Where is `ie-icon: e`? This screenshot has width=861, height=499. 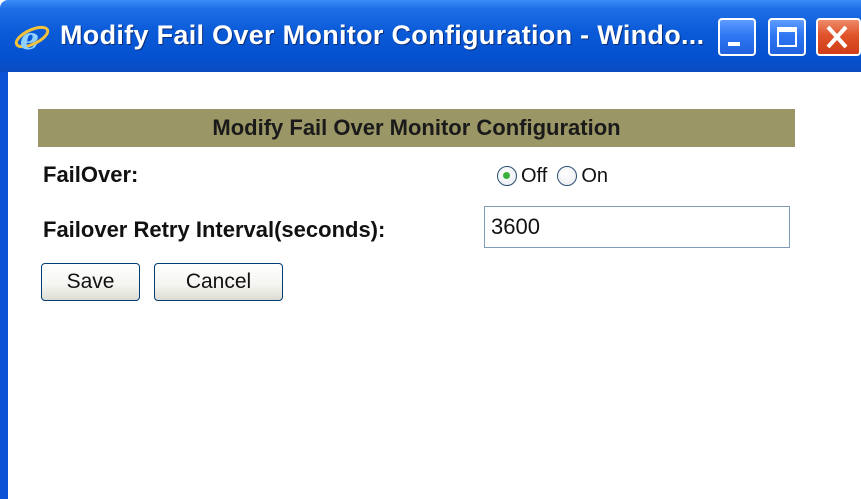 ie-icon: e is located at coordinates (32, 38).